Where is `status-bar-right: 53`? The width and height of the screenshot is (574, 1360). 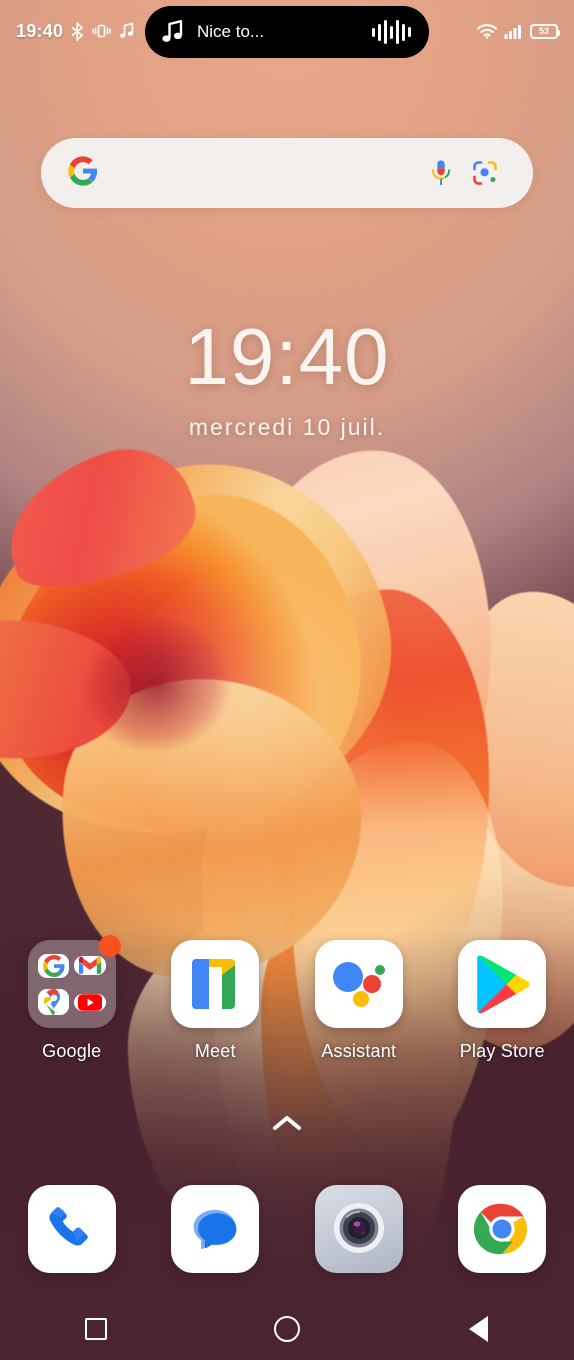
status-bar-right: 53 is located at coordinates (518, 31).